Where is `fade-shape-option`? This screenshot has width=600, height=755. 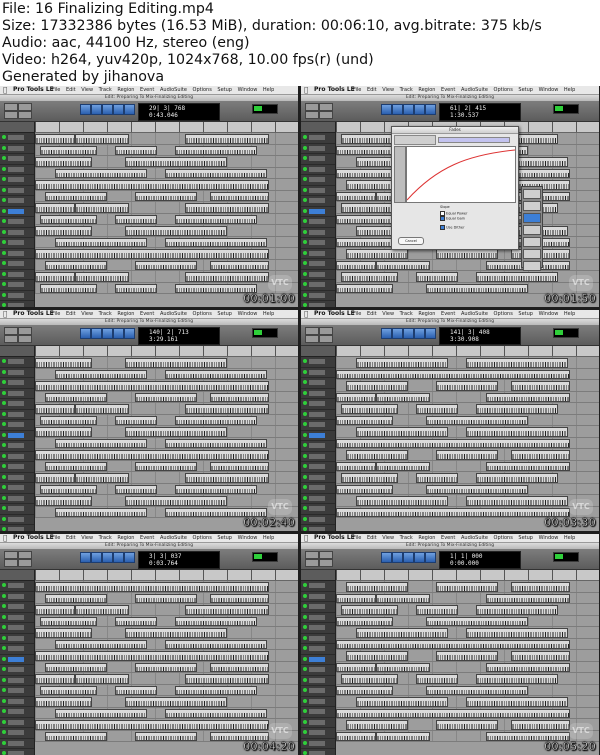 fade-shape-option is located at coordinates (532, 194).